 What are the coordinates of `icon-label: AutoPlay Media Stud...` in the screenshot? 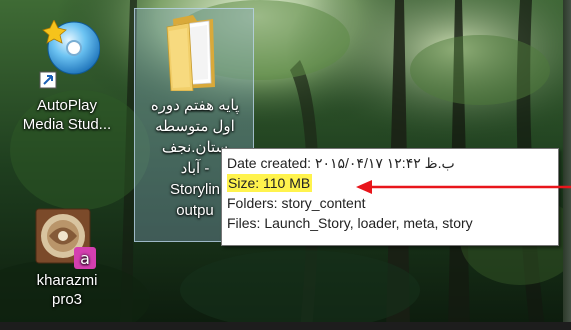 It's located at (67, 115).